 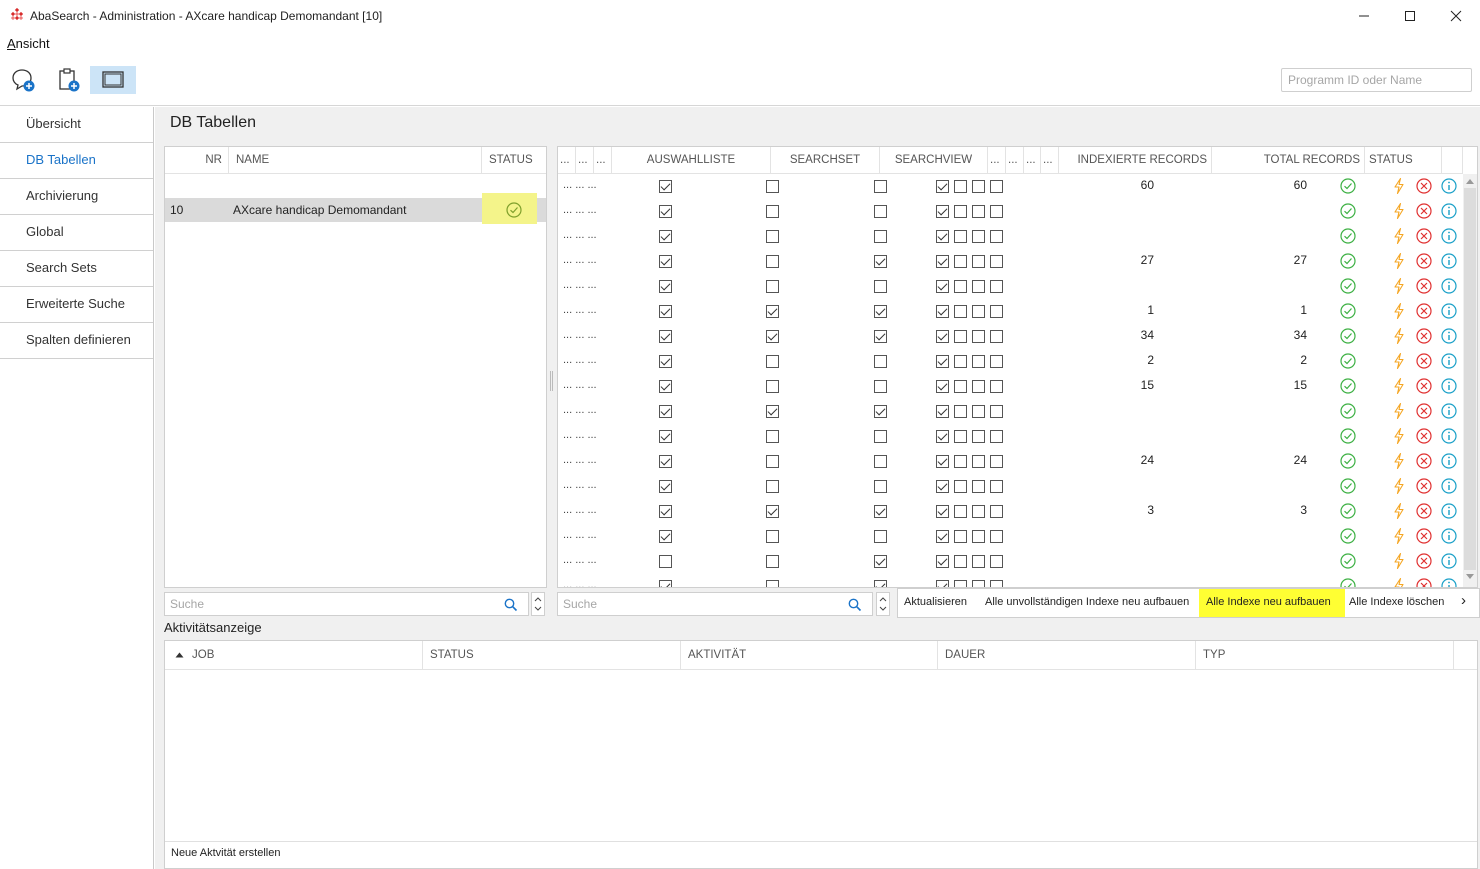 What do you see at coordinates (1010, 311) in the screenshot?
I see `table-row: ... ... ... 1 1` at bounding box center [1010, 311].